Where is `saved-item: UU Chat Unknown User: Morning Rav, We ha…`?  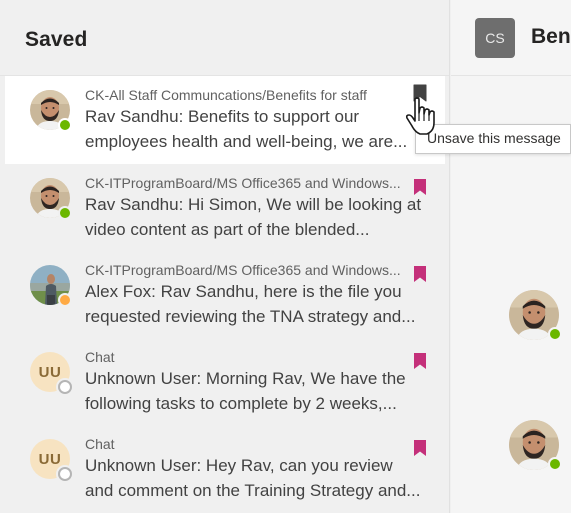 saved-item: UU Chat Unknown User: Morning Rav, We ha… is located at coordinates (225, 382).